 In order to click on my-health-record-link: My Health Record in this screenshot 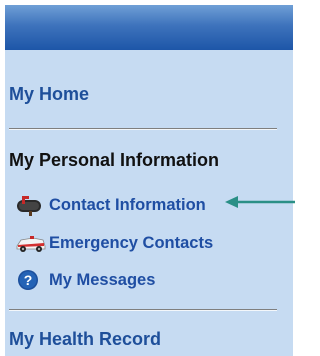, I will do `click(85, 339)`.